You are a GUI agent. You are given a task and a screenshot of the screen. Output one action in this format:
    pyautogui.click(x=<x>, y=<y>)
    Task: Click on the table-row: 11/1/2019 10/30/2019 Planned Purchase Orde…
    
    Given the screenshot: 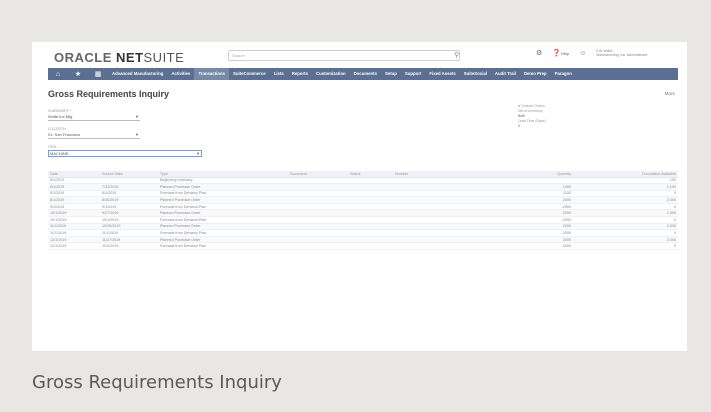 What is the action you would take?
    pyautogui.click(x=363, y=227)
    